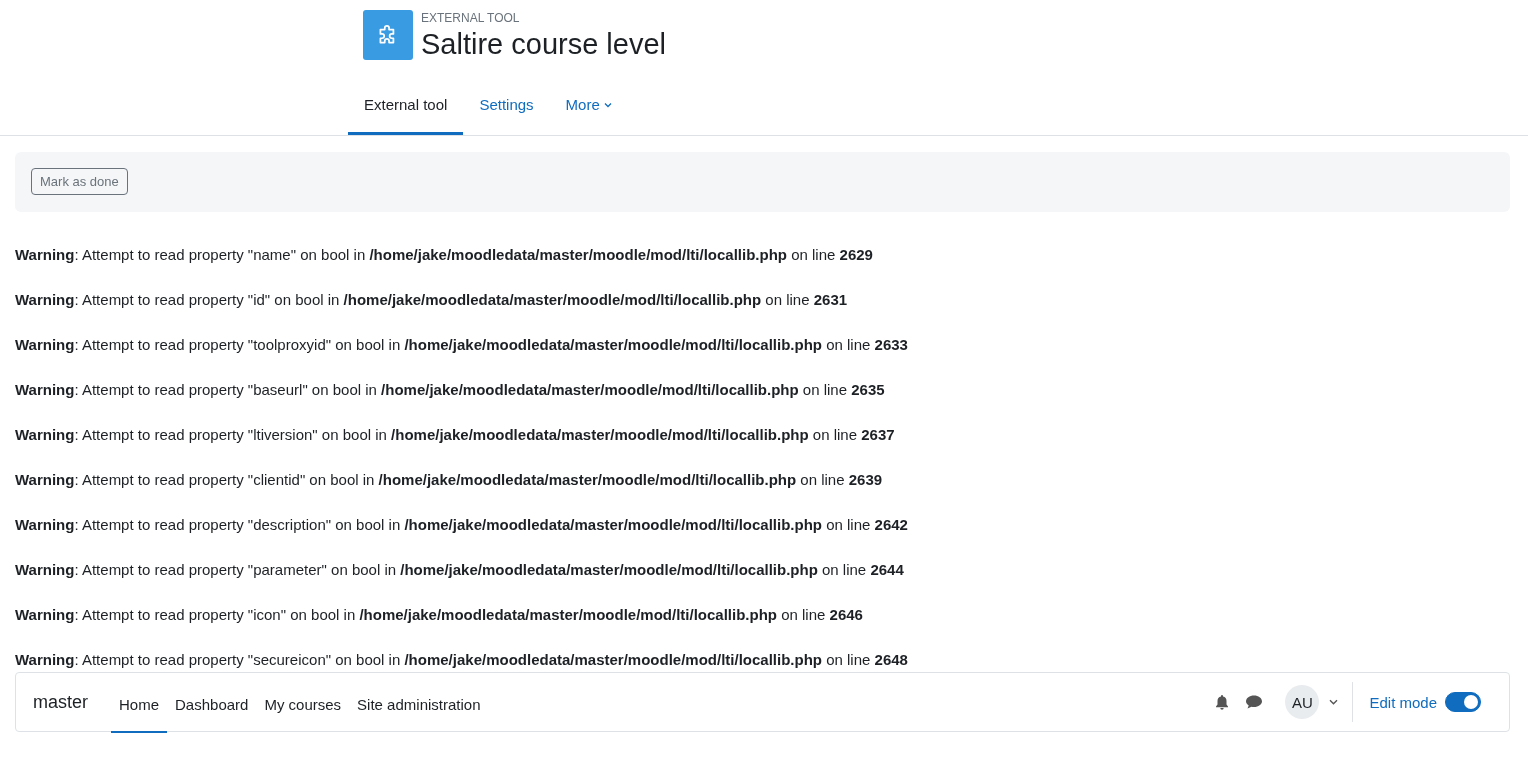 This screenshot has height=783, width=1528. What do you see at coordinates (462, 525) in the screenshot?
I see `warning-message: Warning: Attempt to read property "description" on bool in /home/jake/moodledata/master/moodle/mod/lti/locallib.php on line 2642` at bounding box center [462, 525].